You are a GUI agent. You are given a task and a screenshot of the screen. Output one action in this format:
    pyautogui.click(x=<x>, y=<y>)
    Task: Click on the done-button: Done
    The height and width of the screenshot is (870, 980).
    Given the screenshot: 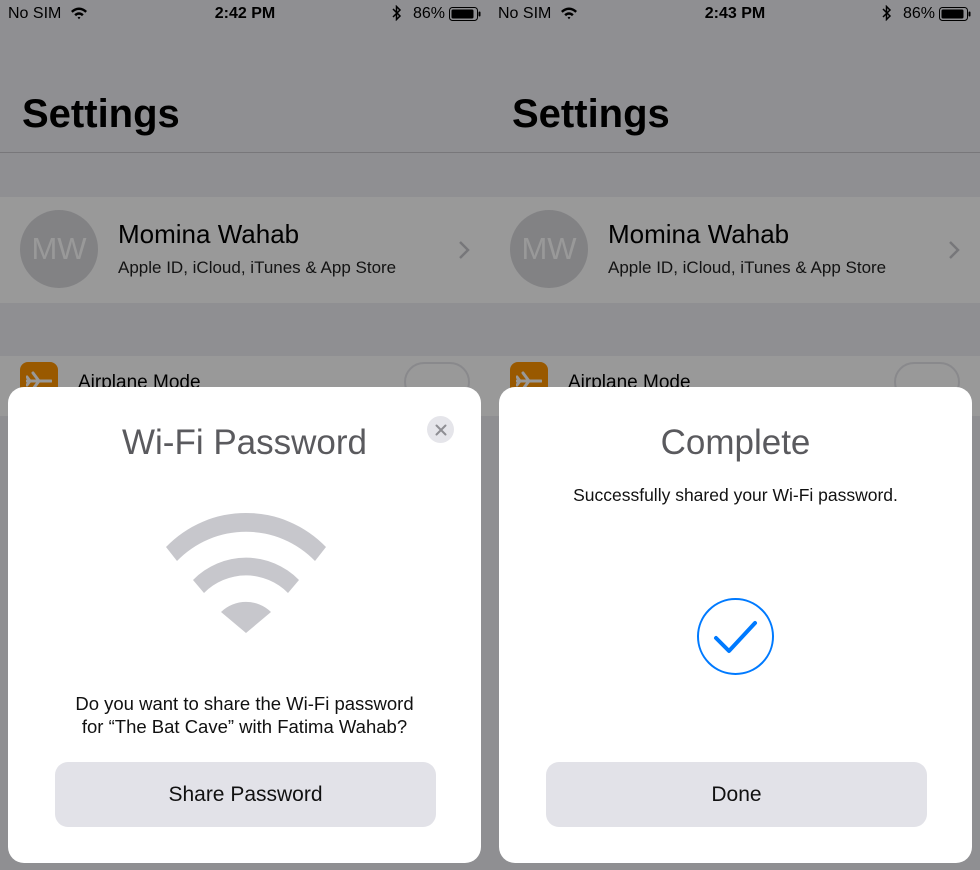 What is the action you would take?
    pyautogui.click(x=736, y=794)
    